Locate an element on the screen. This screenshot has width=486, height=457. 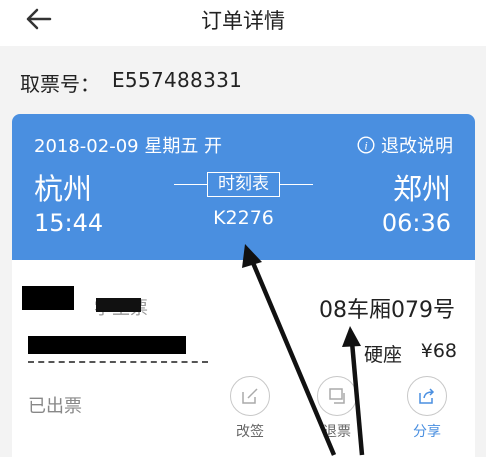
ticket-number-value: E557488331 is located at coordinates (177, 80).